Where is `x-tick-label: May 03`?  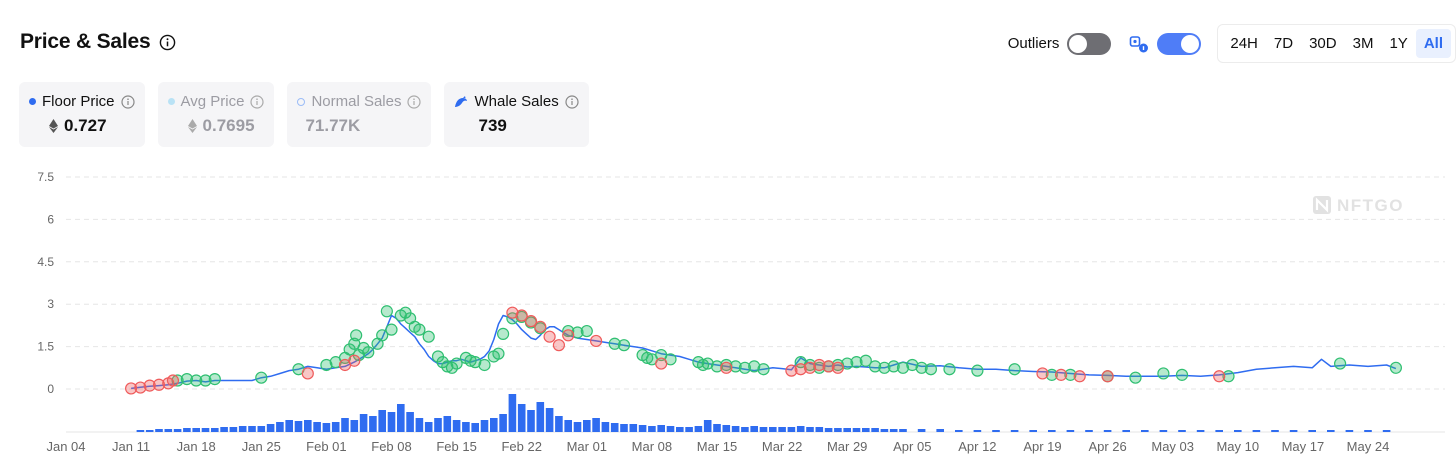 x-tick-label: May 03 is located at coordinates (1172, 446).